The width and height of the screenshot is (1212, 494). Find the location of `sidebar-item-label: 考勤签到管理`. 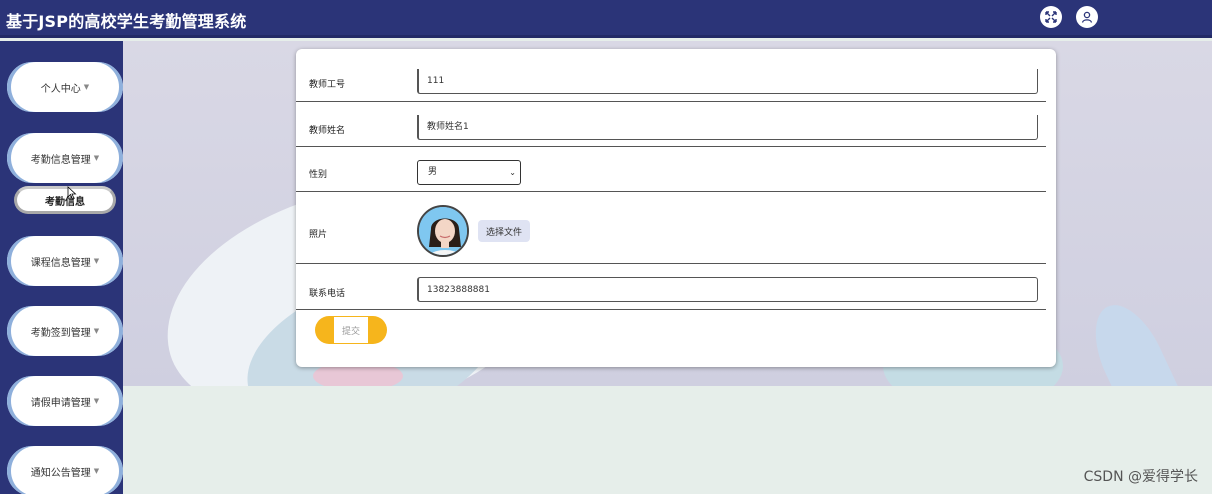

sidebar-item-label: 考勤签到管理 is located at coordinates (60, 333).